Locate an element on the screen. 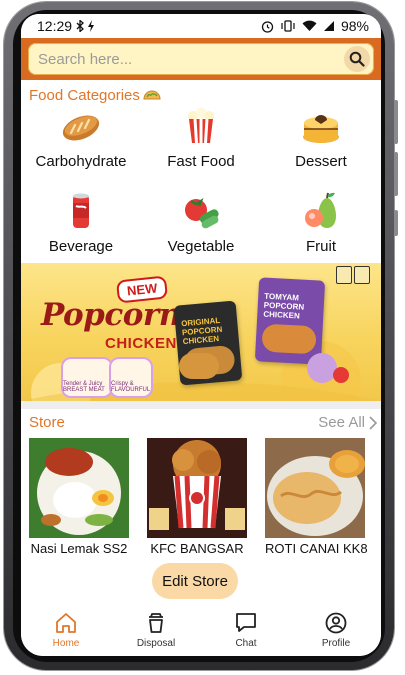 Image resolution: width=405 pixels, height=675 pixels. category-label: Fruit is located at coordinates (321, 246).